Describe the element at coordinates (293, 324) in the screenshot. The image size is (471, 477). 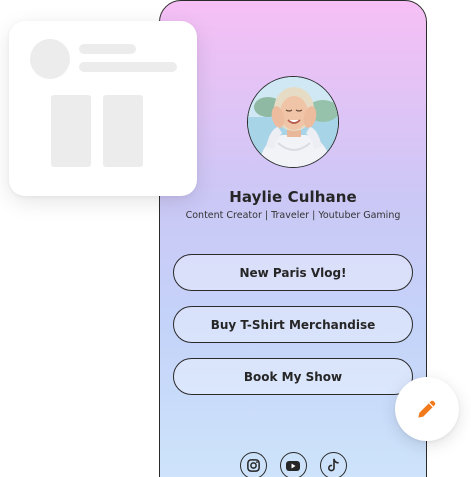
I see `link-button-merchandise: Buy T-Shirt Merchandise` at that location.